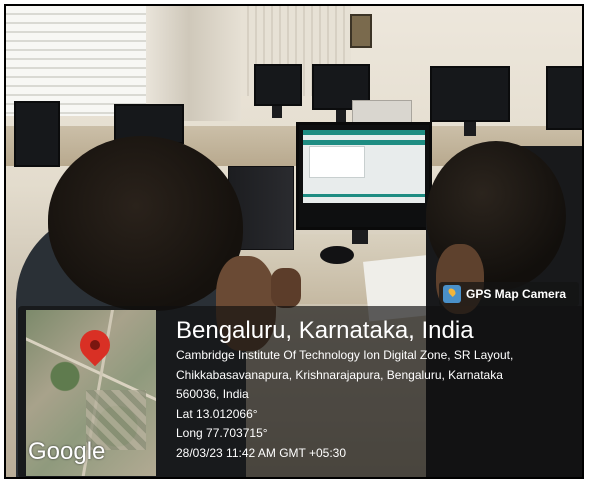 Image resolution: width=590 pixels, height=483 pixels. What do you see at coordinates (325, 330) in the screenshot?
I see `location-title: Bengaluru, Karnataka, India` at bounding box center [325, 330].